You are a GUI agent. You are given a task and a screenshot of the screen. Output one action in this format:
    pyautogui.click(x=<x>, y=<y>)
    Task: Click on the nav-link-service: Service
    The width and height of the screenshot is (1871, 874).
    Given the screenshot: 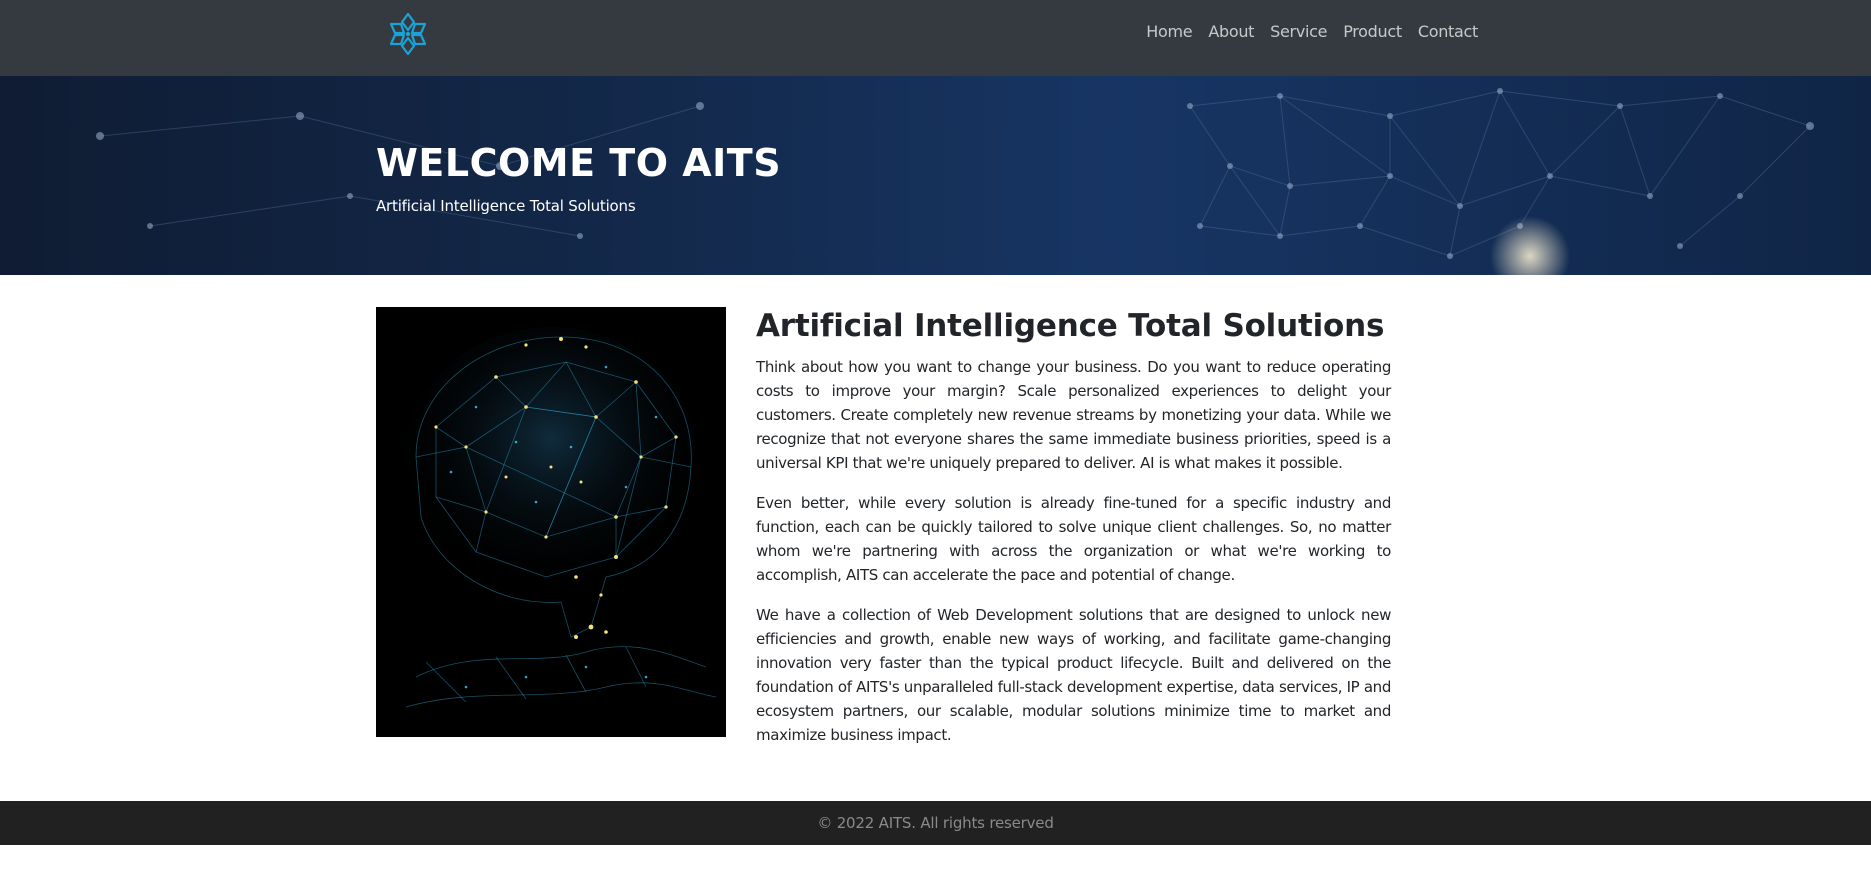 What is the action you would take?
    pyautogui.click(x=1298, y=31)
    